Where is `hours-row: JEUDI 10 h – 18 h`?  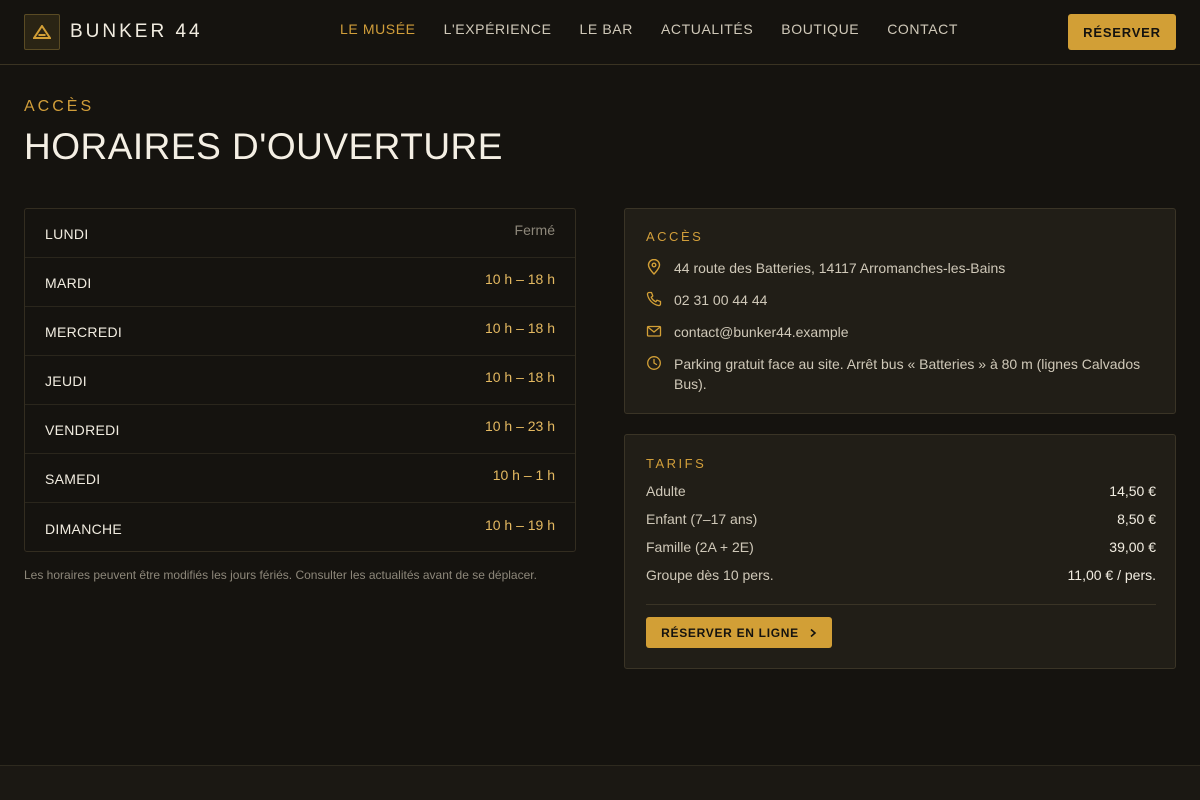 hours-row: JEUDI 10 h – 18 h is located at coordinates (300, 380).